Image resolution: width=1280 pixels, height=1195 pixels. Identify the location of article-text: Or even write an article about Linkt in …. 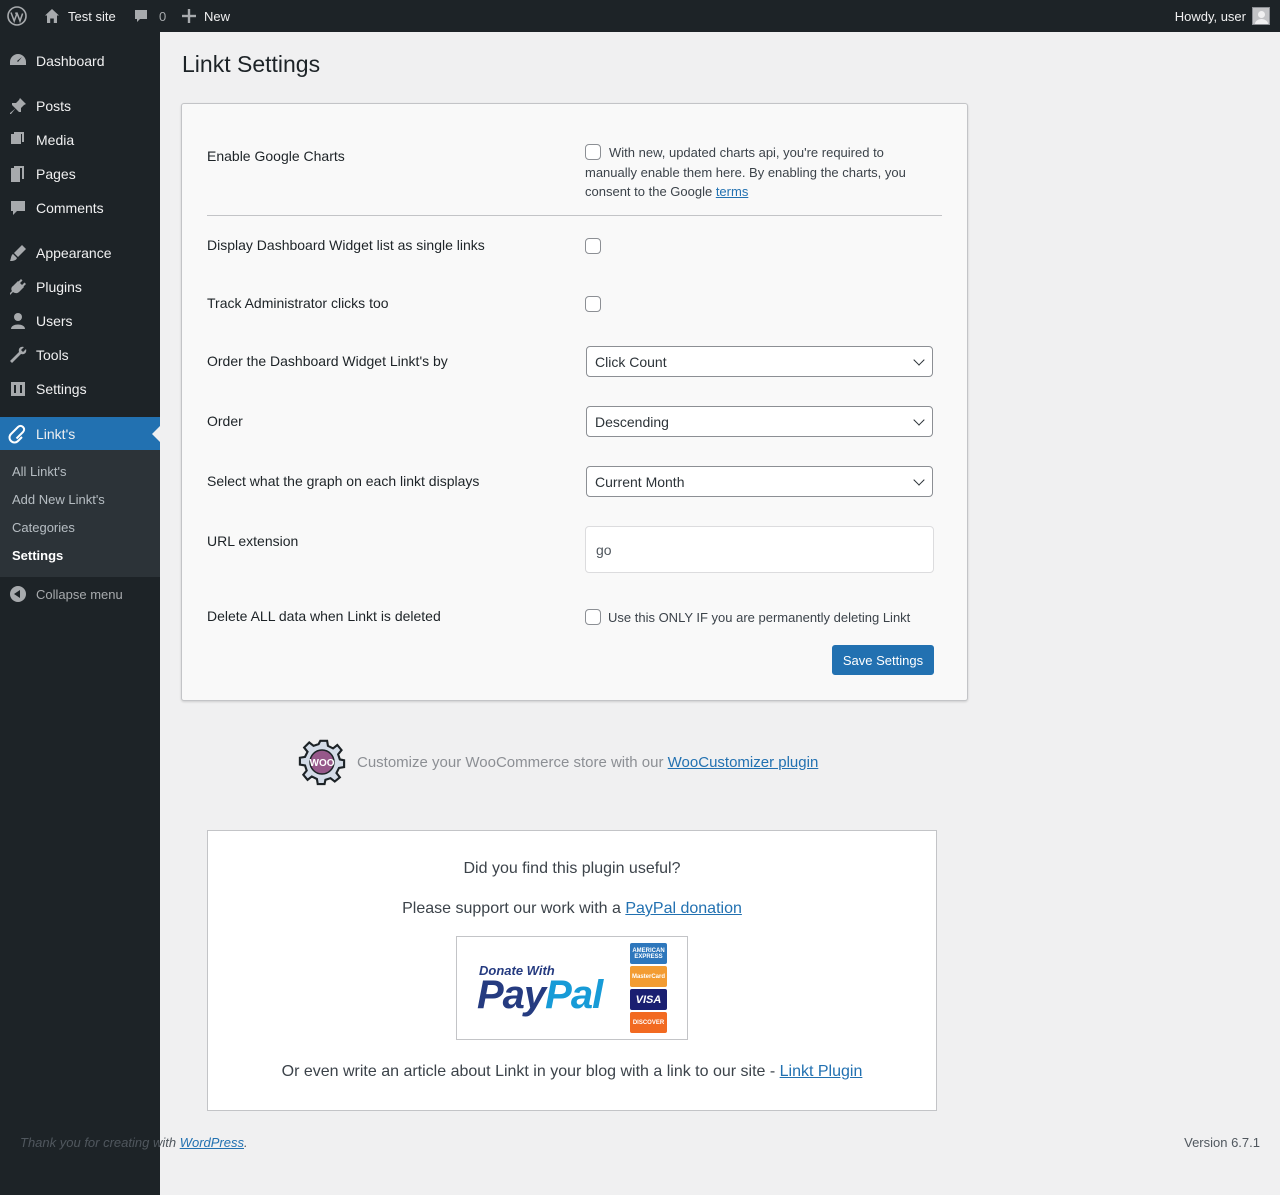
(530, 1071).